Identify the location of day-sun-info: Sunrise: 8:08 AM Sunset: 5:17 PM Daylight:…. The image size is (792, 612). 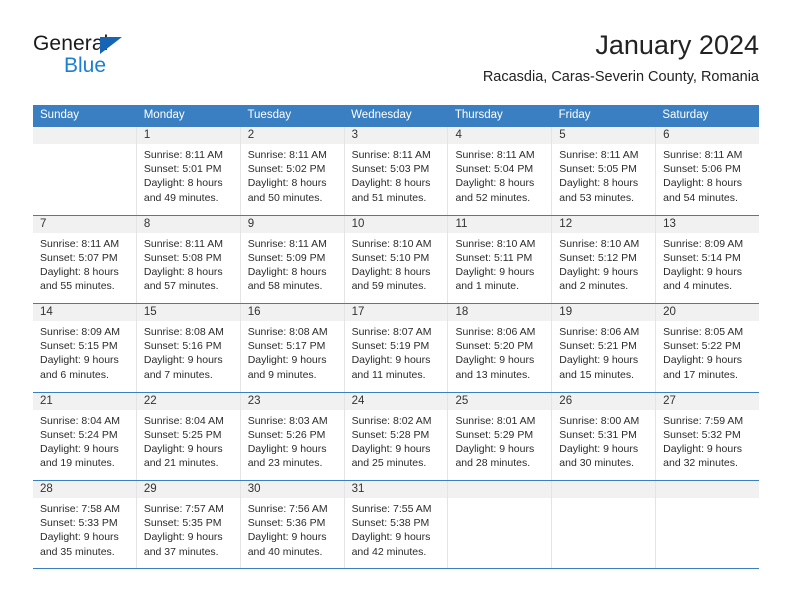
(292, 351).